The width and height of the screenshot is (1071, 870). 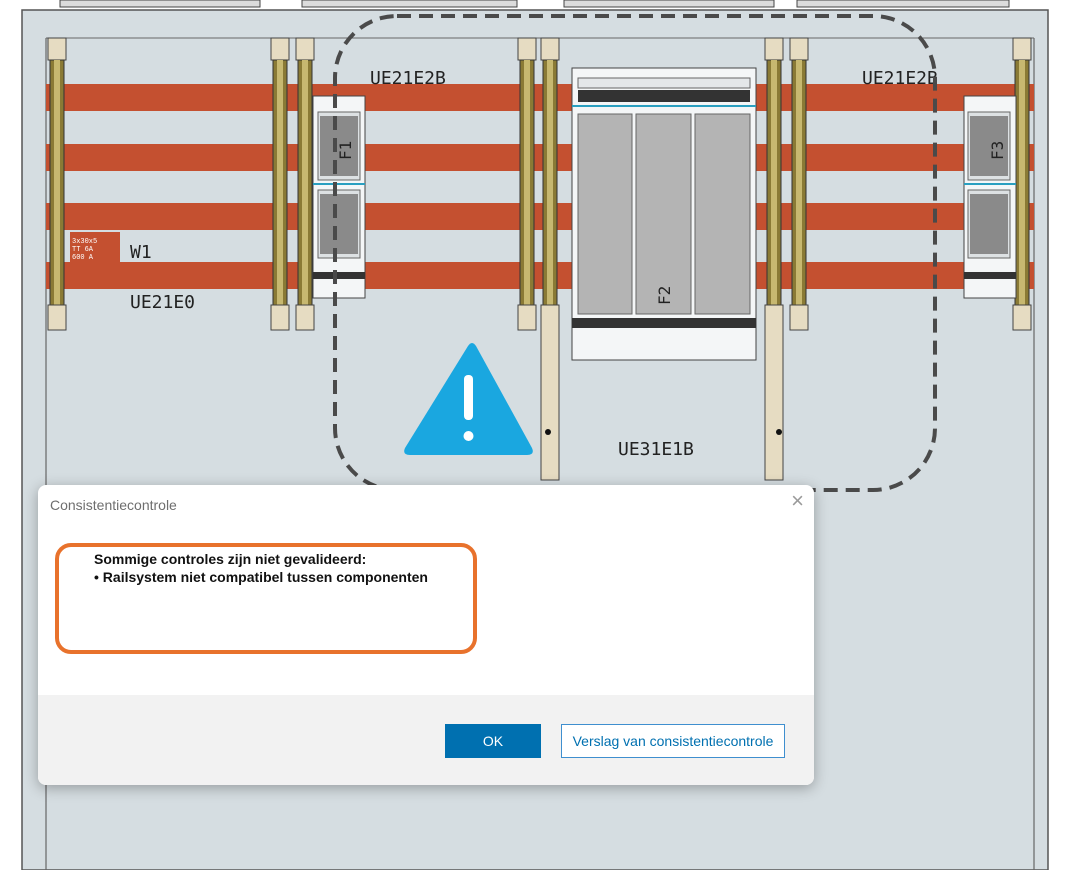 What do you see at coordinates (656, 449) in the screenshot?
I see `label-ue31e1b: UE31E1B` at bounding box center [656, 449].